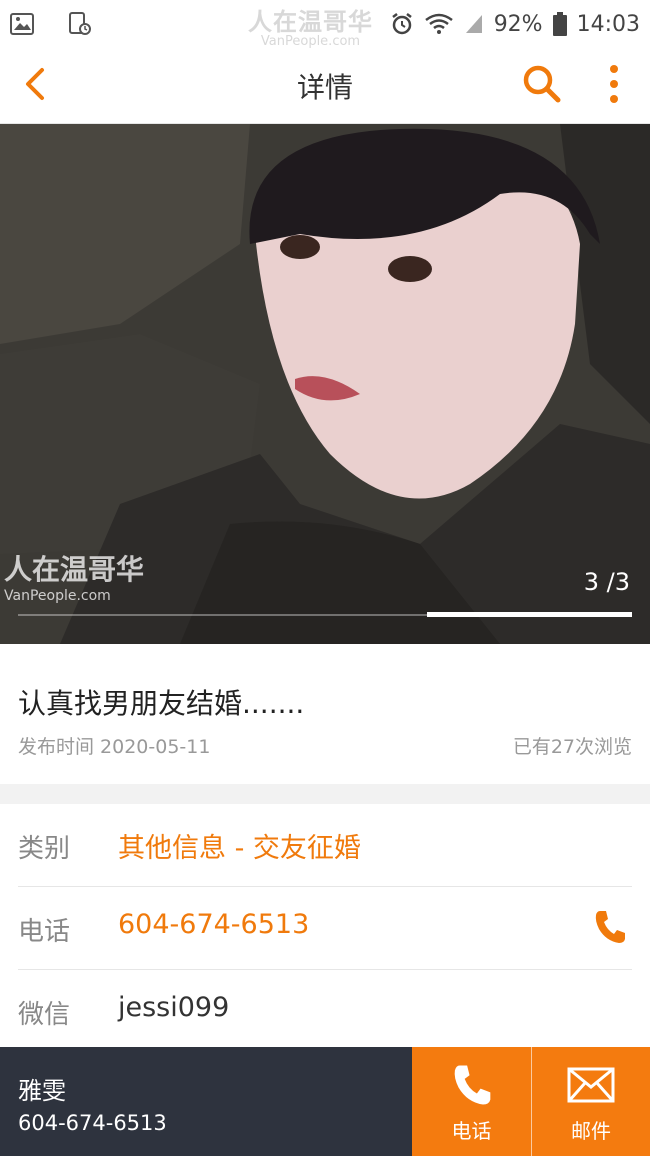 The height and width of the screenshot is (1156, 650). I want to click on contact-card: 雅雯 604-674-6513, so click(206, 1101).